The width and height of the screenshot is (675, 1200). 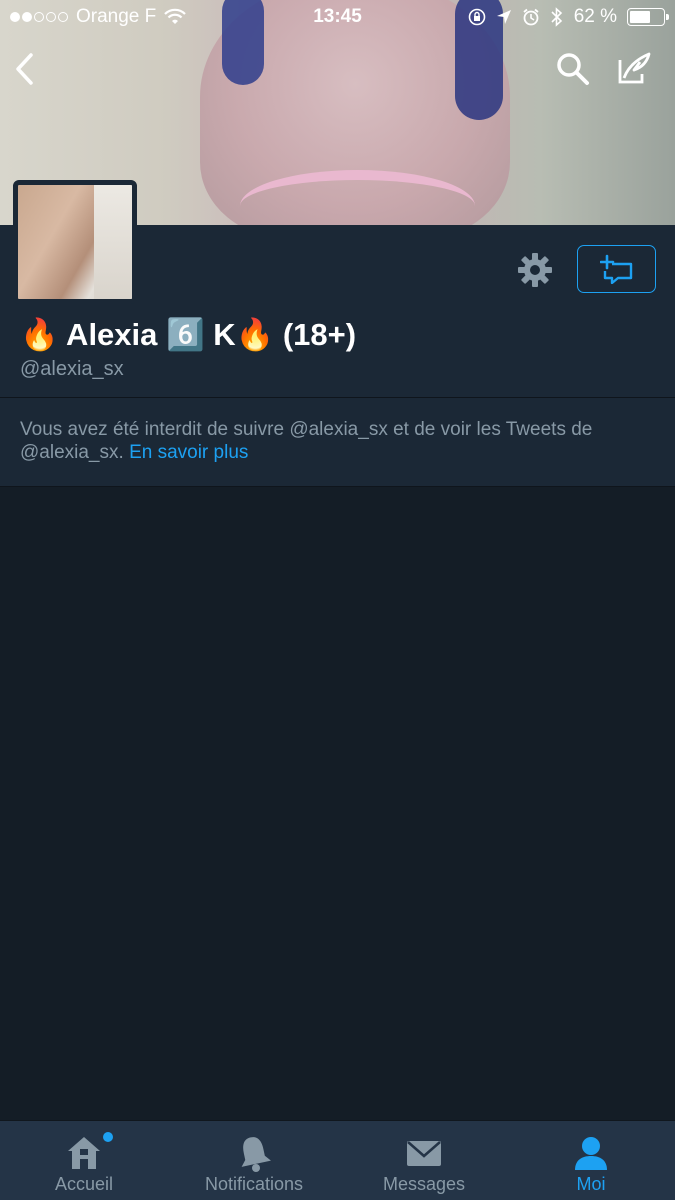 I want to click on tab-label: Moi, so click(x=591, y=1184).